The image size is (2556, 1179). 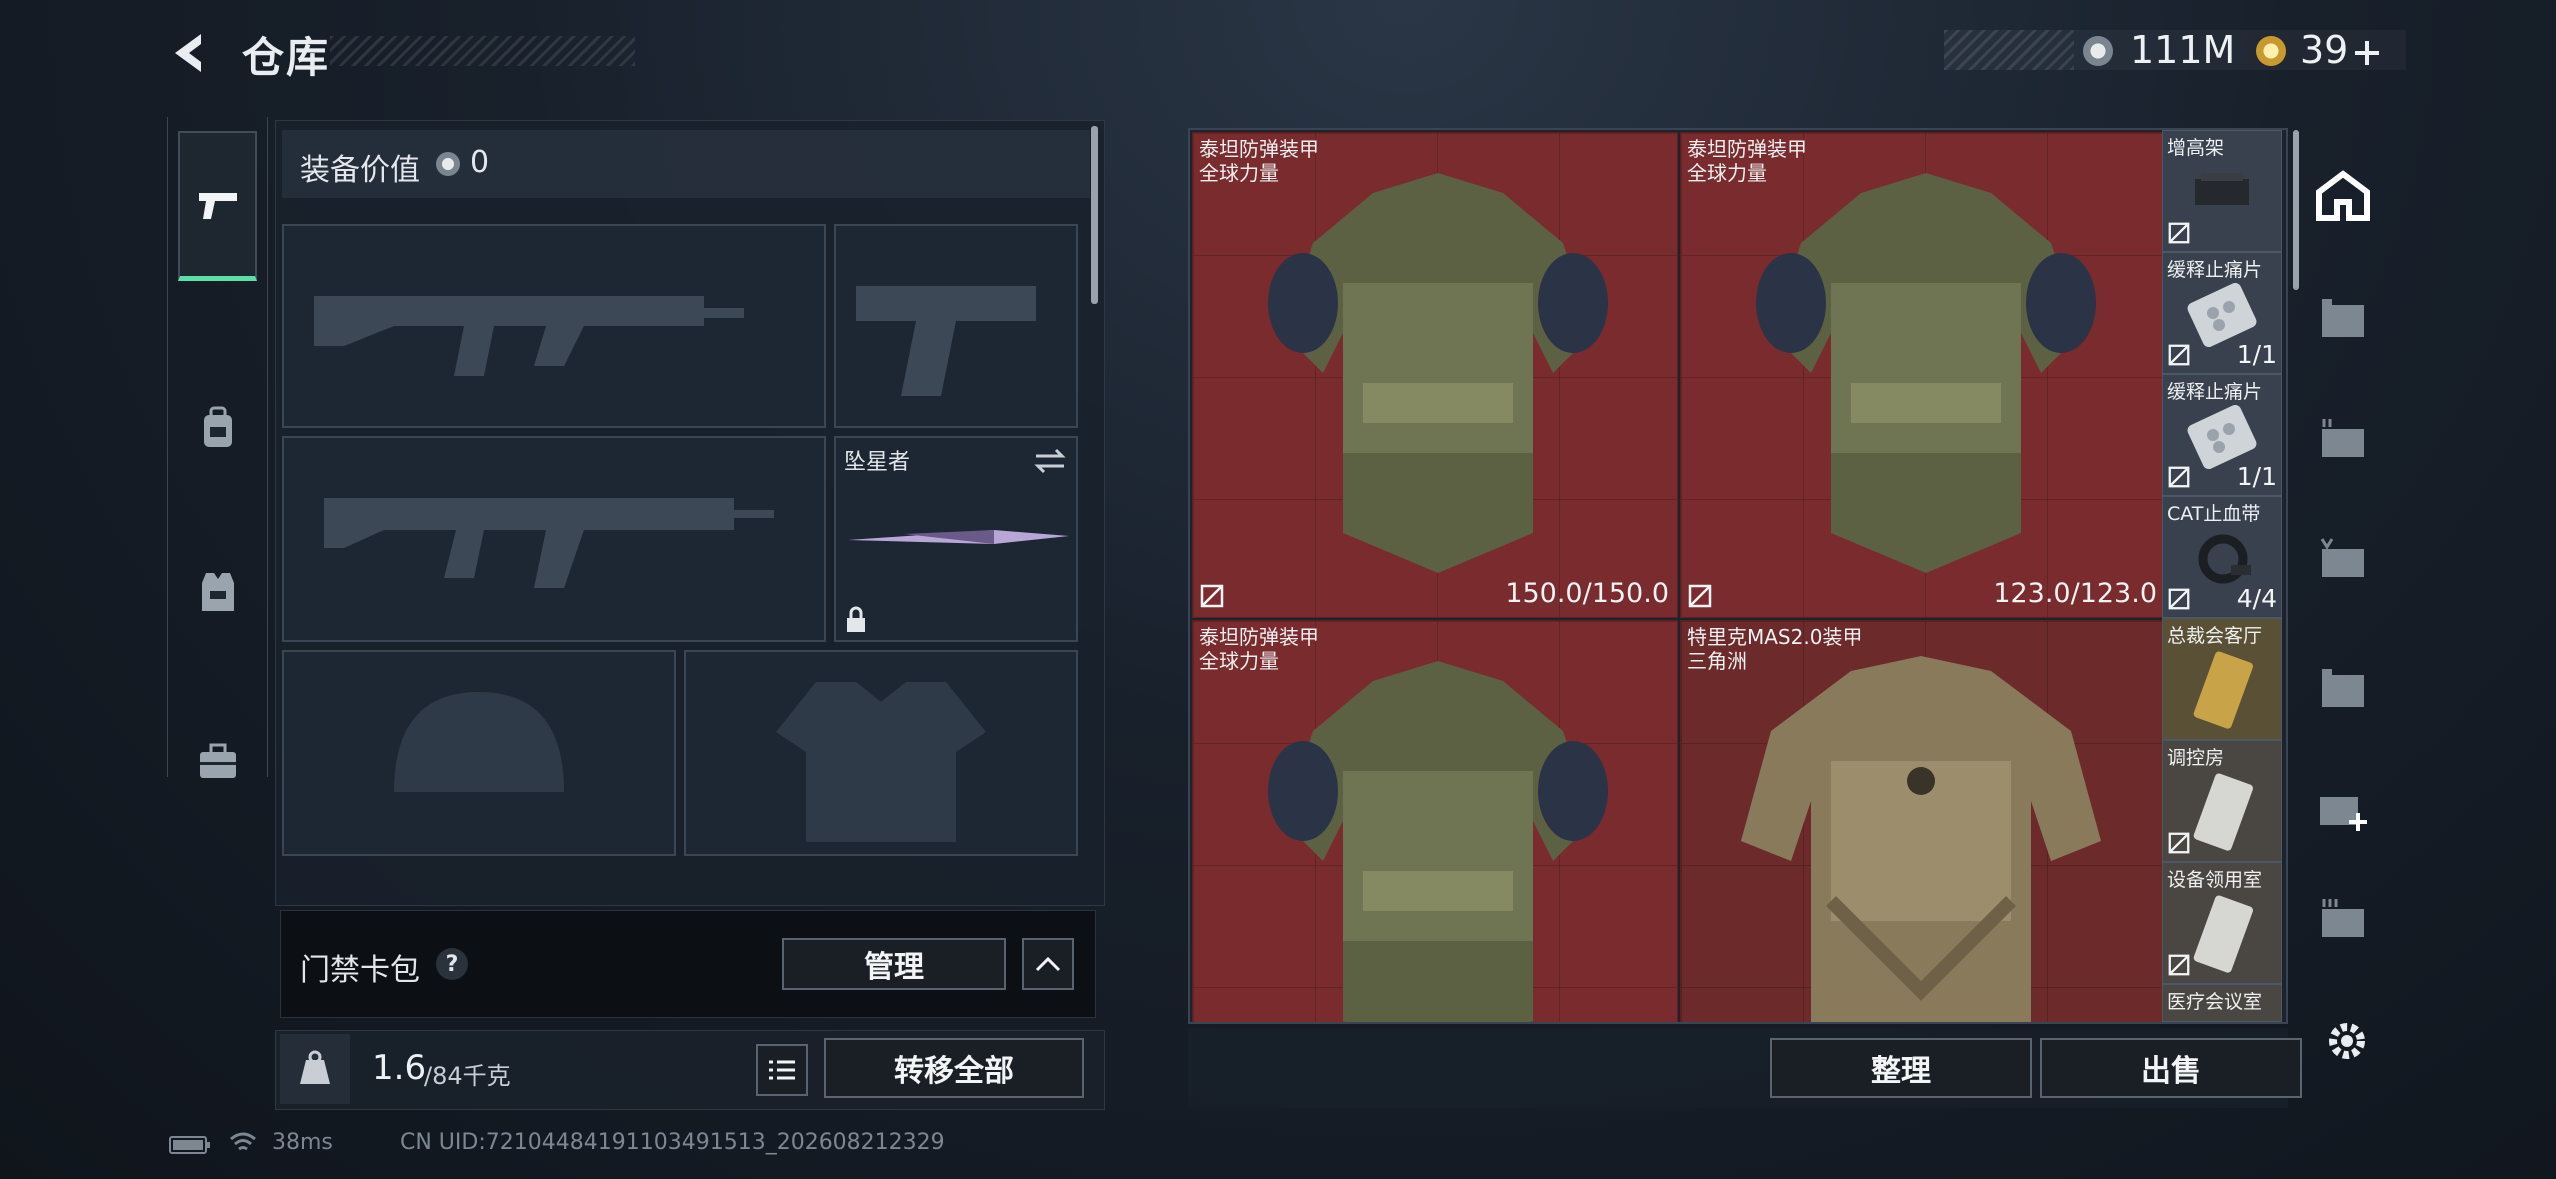 I want to click on category-nav, so click(x=217, y=447).